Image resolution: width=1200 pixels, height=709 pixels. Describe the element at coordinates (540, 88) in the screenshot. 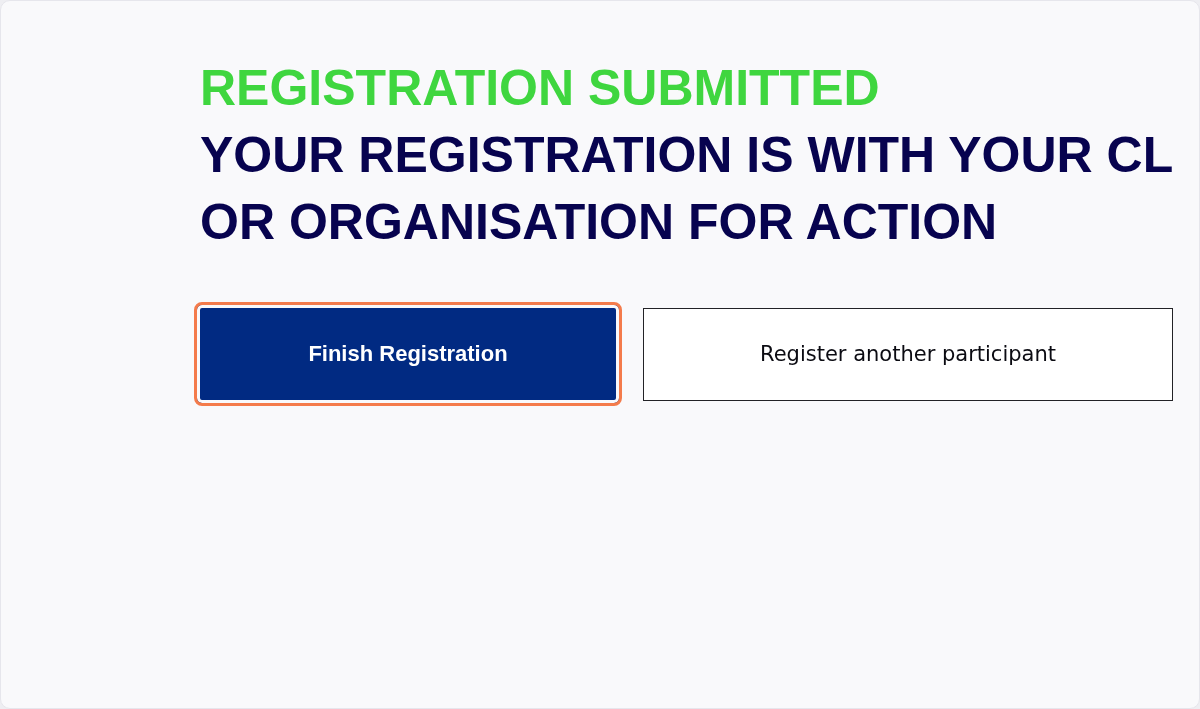

I see `status-title: REGISTRATION SUBMITTED` at that location.